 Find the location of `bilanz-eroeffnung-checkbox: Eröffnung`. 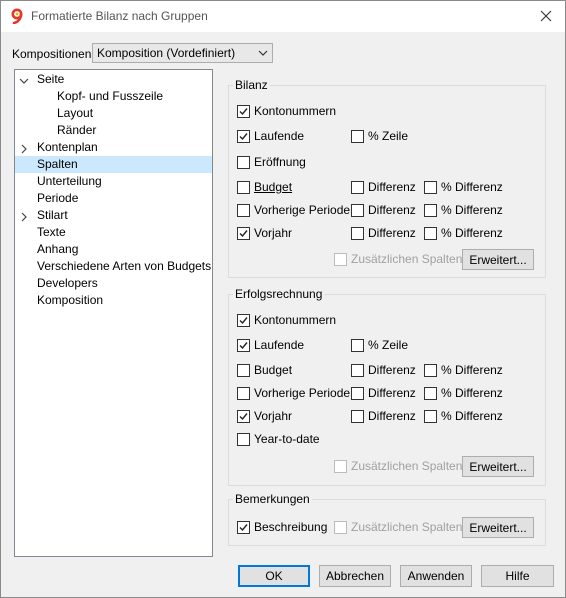

bilanz-eroeffnung-checkbox: Eröffnung is located at coordinates (271, 162).